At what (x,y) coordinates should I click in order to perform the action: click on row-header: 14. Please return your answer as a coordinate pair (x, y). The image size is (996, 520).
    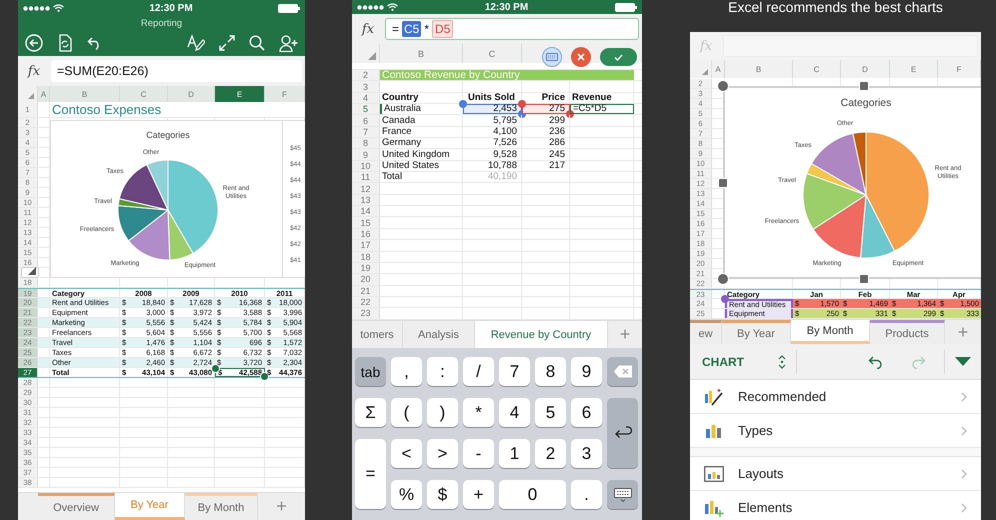
    Looking at the image, I should click on (366, 211).